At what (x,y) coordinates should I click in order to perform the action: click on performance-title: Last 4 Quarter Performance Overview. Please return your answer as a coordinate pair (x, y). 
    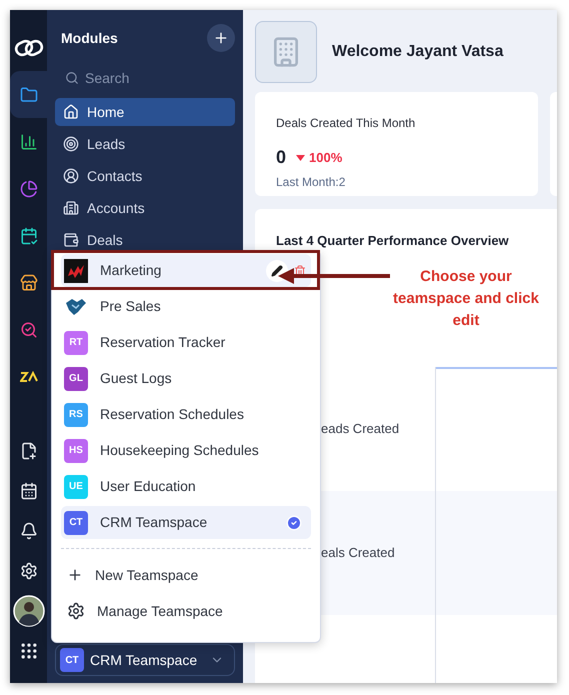
    Looking at the image, I should click on (392, 241).